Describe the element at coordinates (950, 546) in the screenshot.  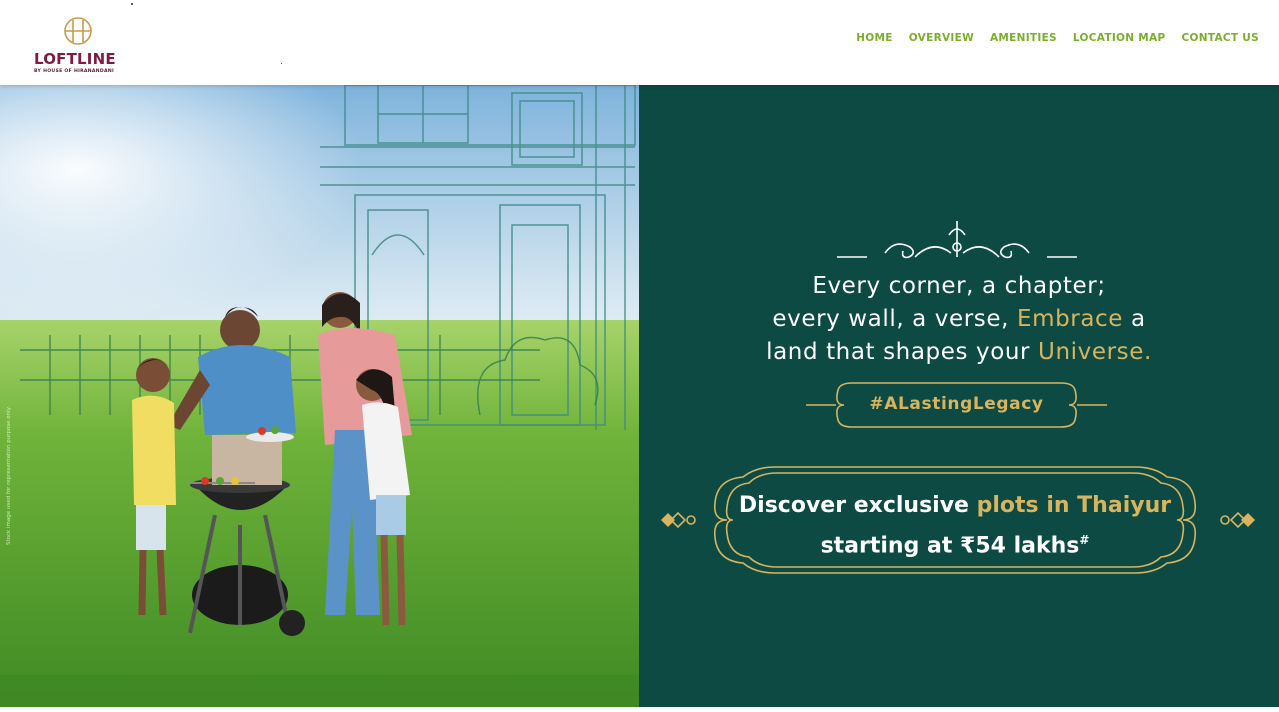
I see `offer-price: starting at ₹54 lakhs` at that location.